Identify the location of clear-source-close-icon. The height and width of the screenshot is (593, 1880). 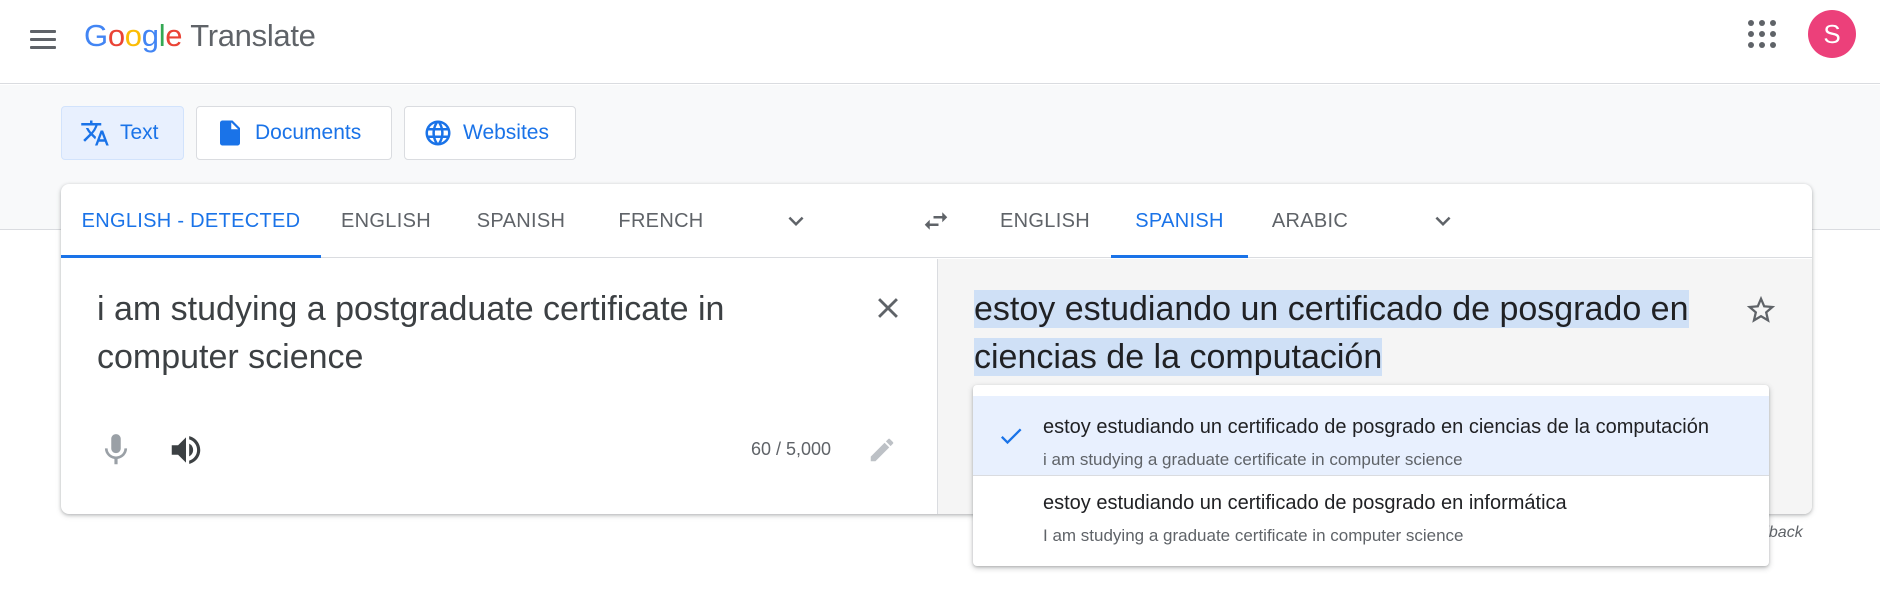
(888, 308).